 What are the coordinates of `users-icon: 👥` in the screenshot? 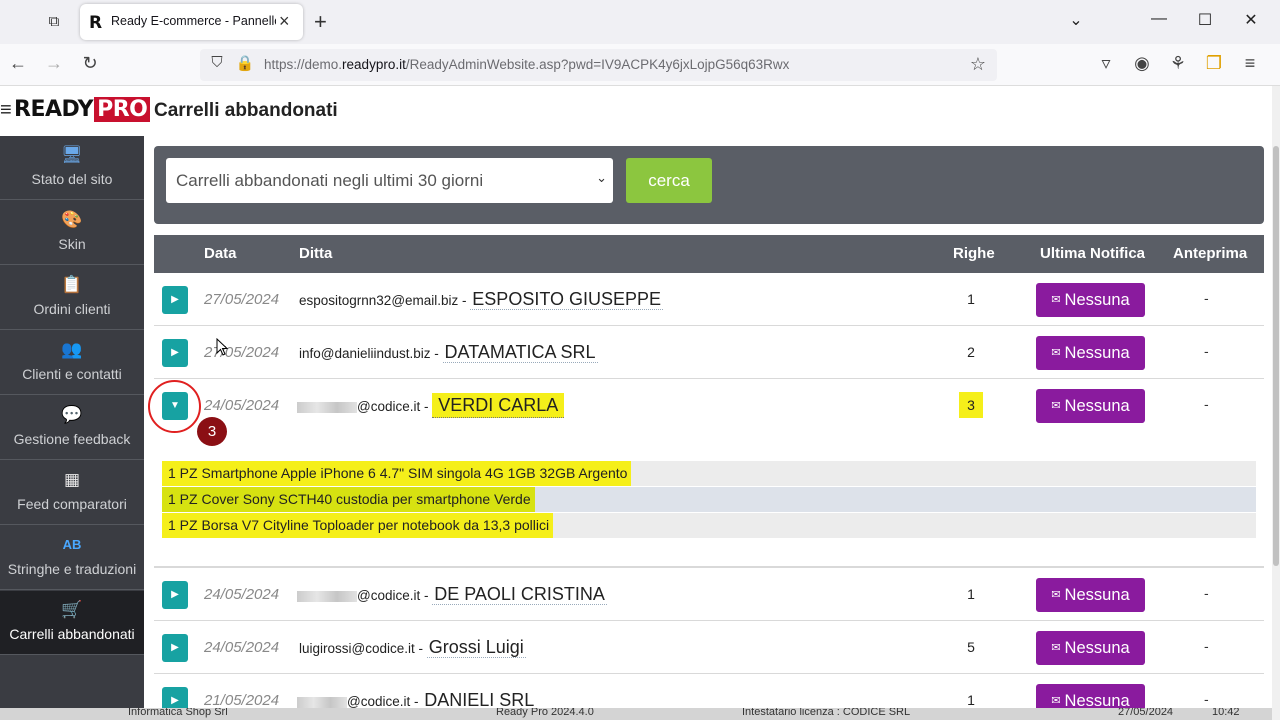 It's located at (72, 349).